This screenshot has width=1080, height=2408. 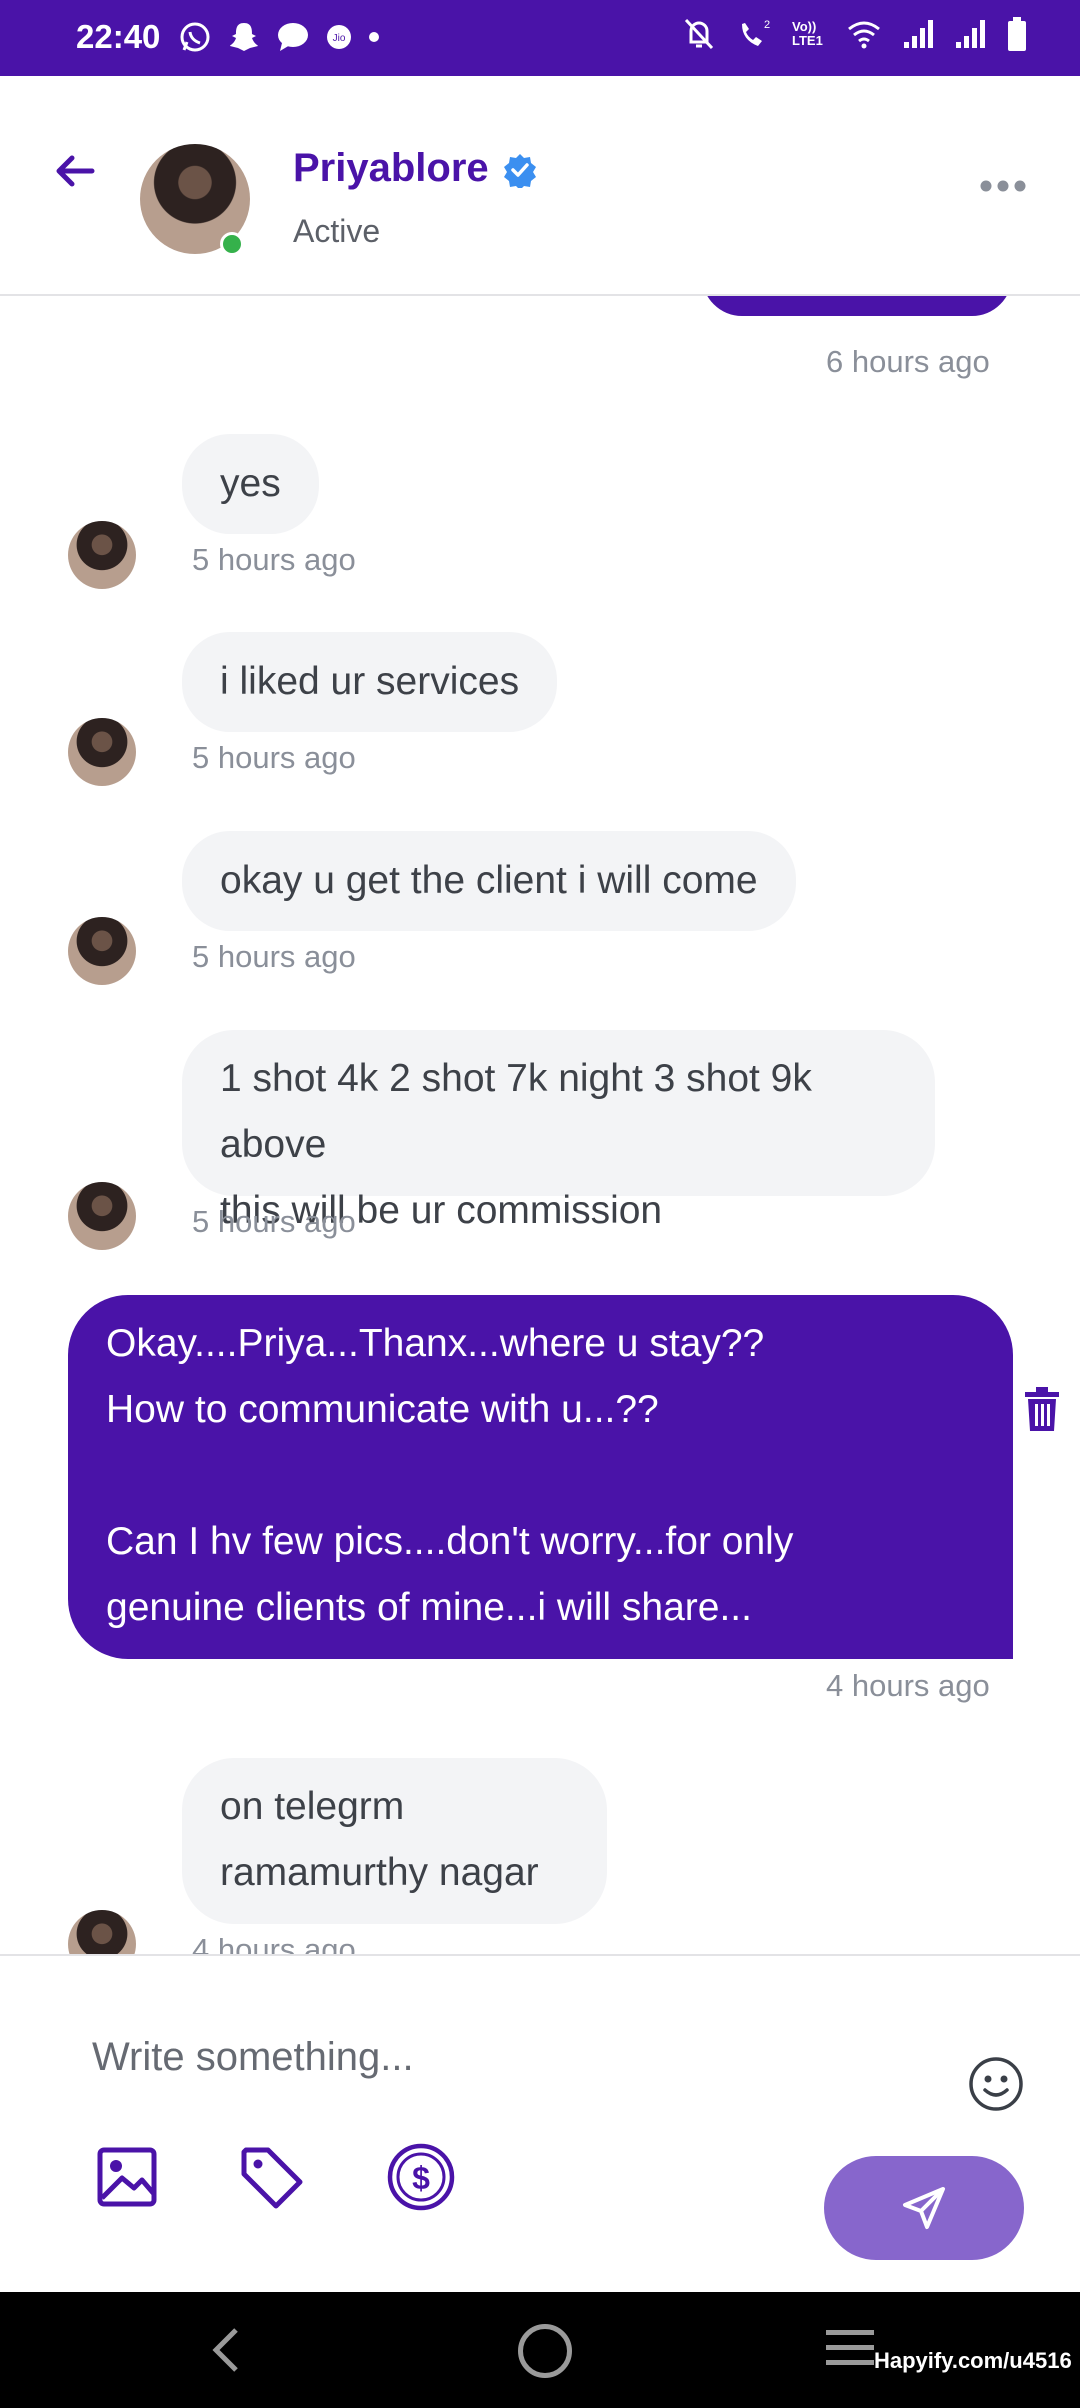 I want to click on more-options-icon, so click(x=1003, y=186).